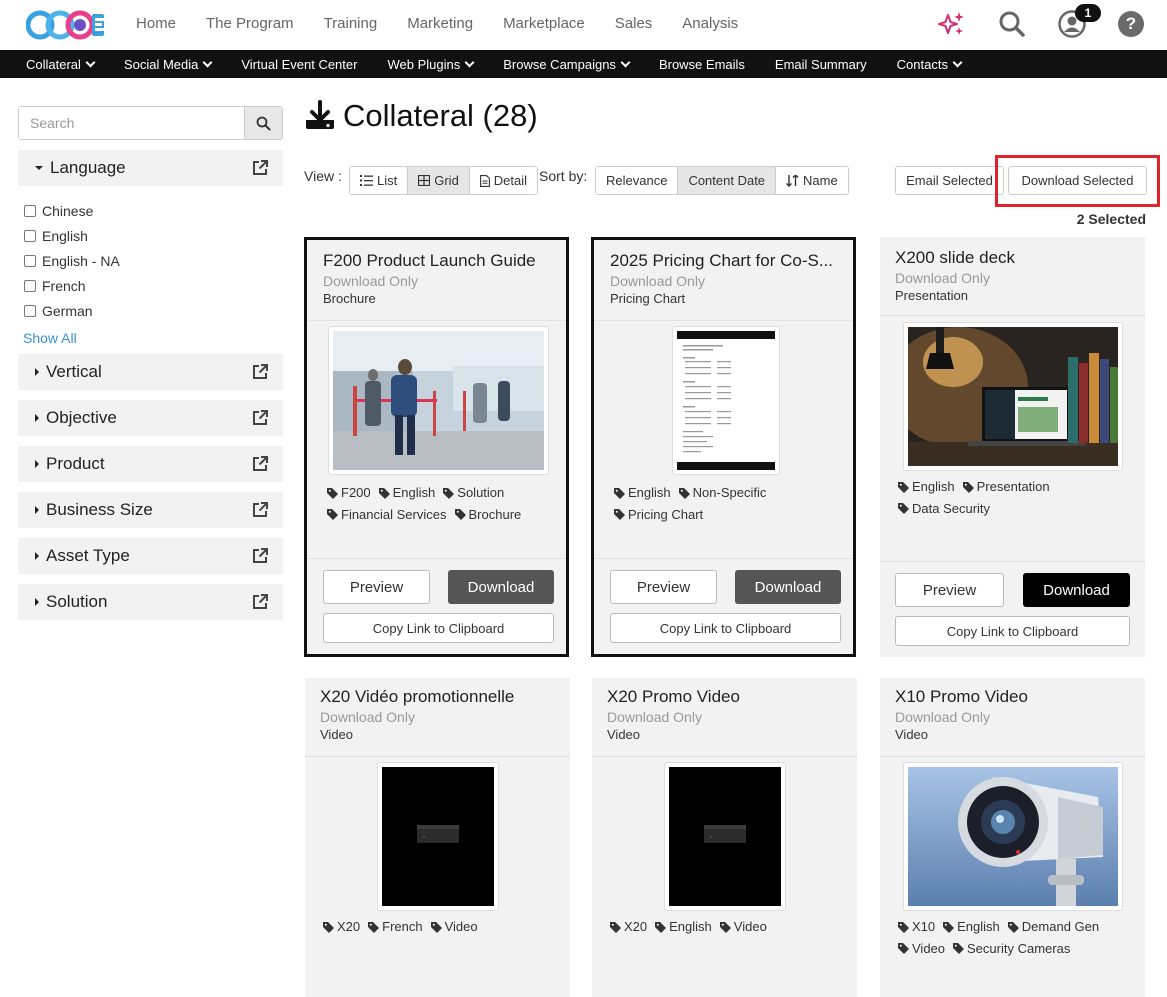 The height and width of the screenshot is (997, 1167). Describe the element at coordinates (634, 23) in the screenshot. I see `nav-sales: Sales` at that location.